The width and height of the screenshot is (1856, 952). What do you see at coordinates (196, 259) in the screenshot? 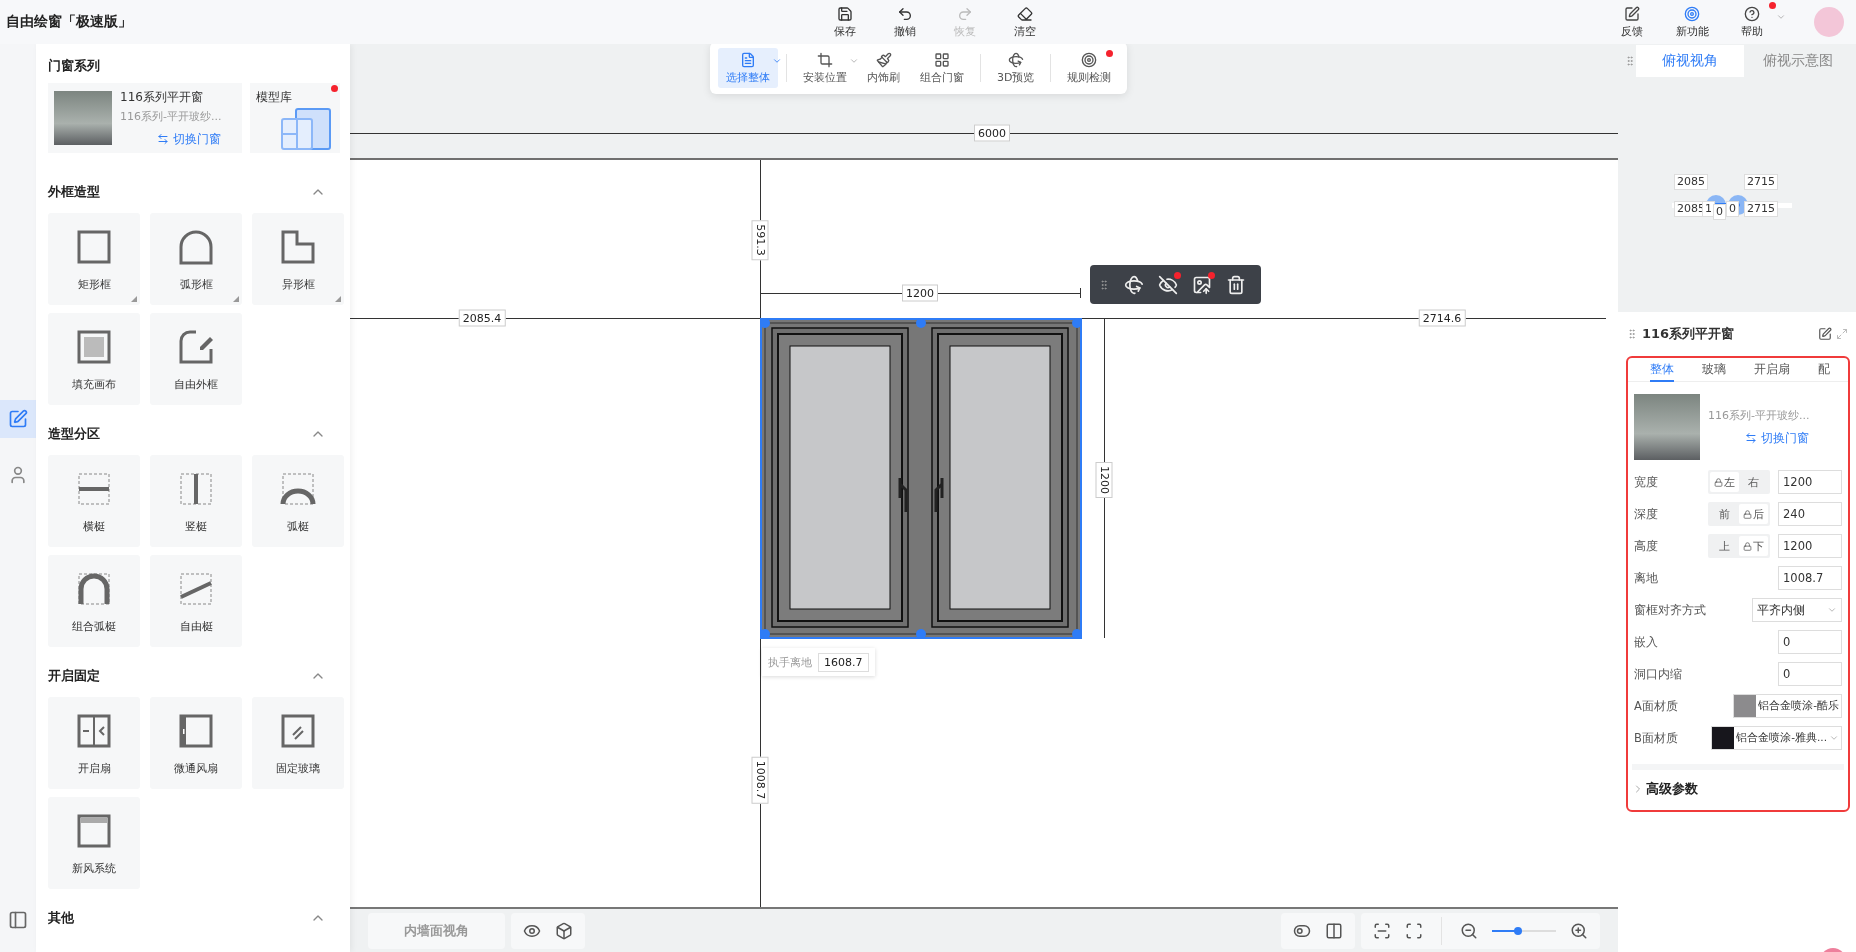
I see `shape-tile: 弧形框` at bounding box center [196, 259].